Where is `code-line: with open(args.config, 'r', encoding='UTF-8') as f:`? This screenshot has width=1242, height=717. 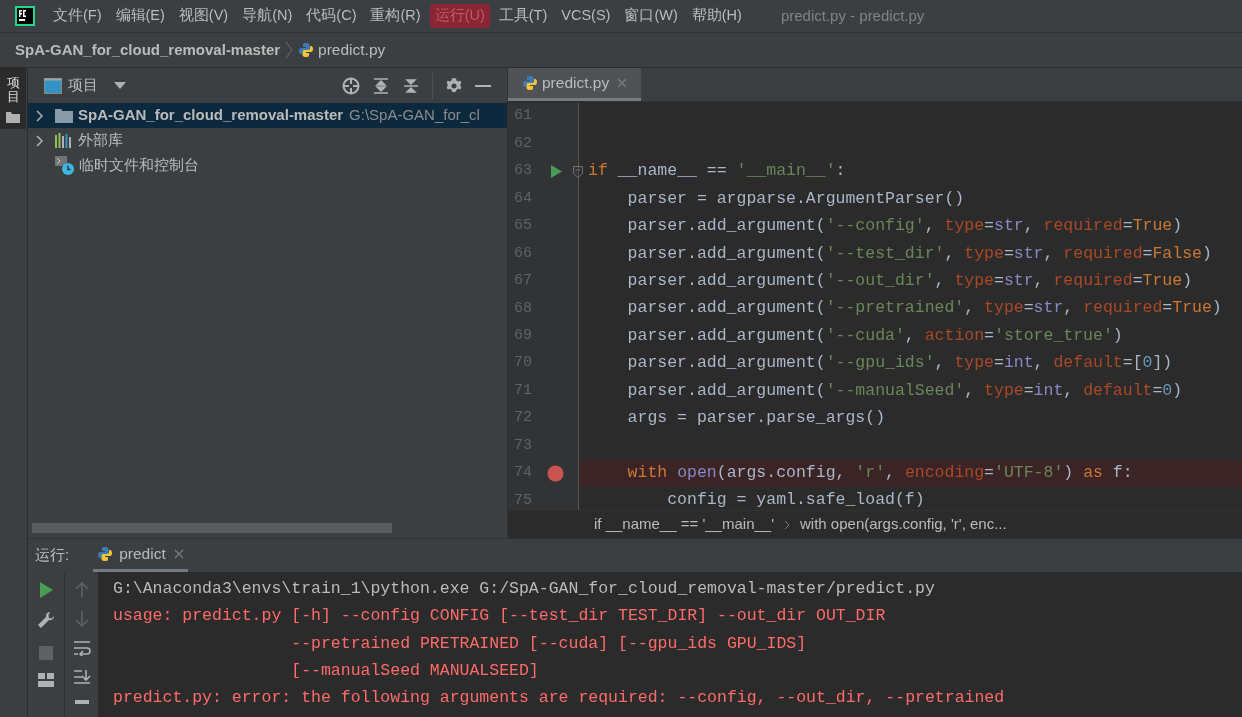
code-line: with open(args.config, 'r', encoding='UTF-8') as f: is located at coordinates (879, 473).